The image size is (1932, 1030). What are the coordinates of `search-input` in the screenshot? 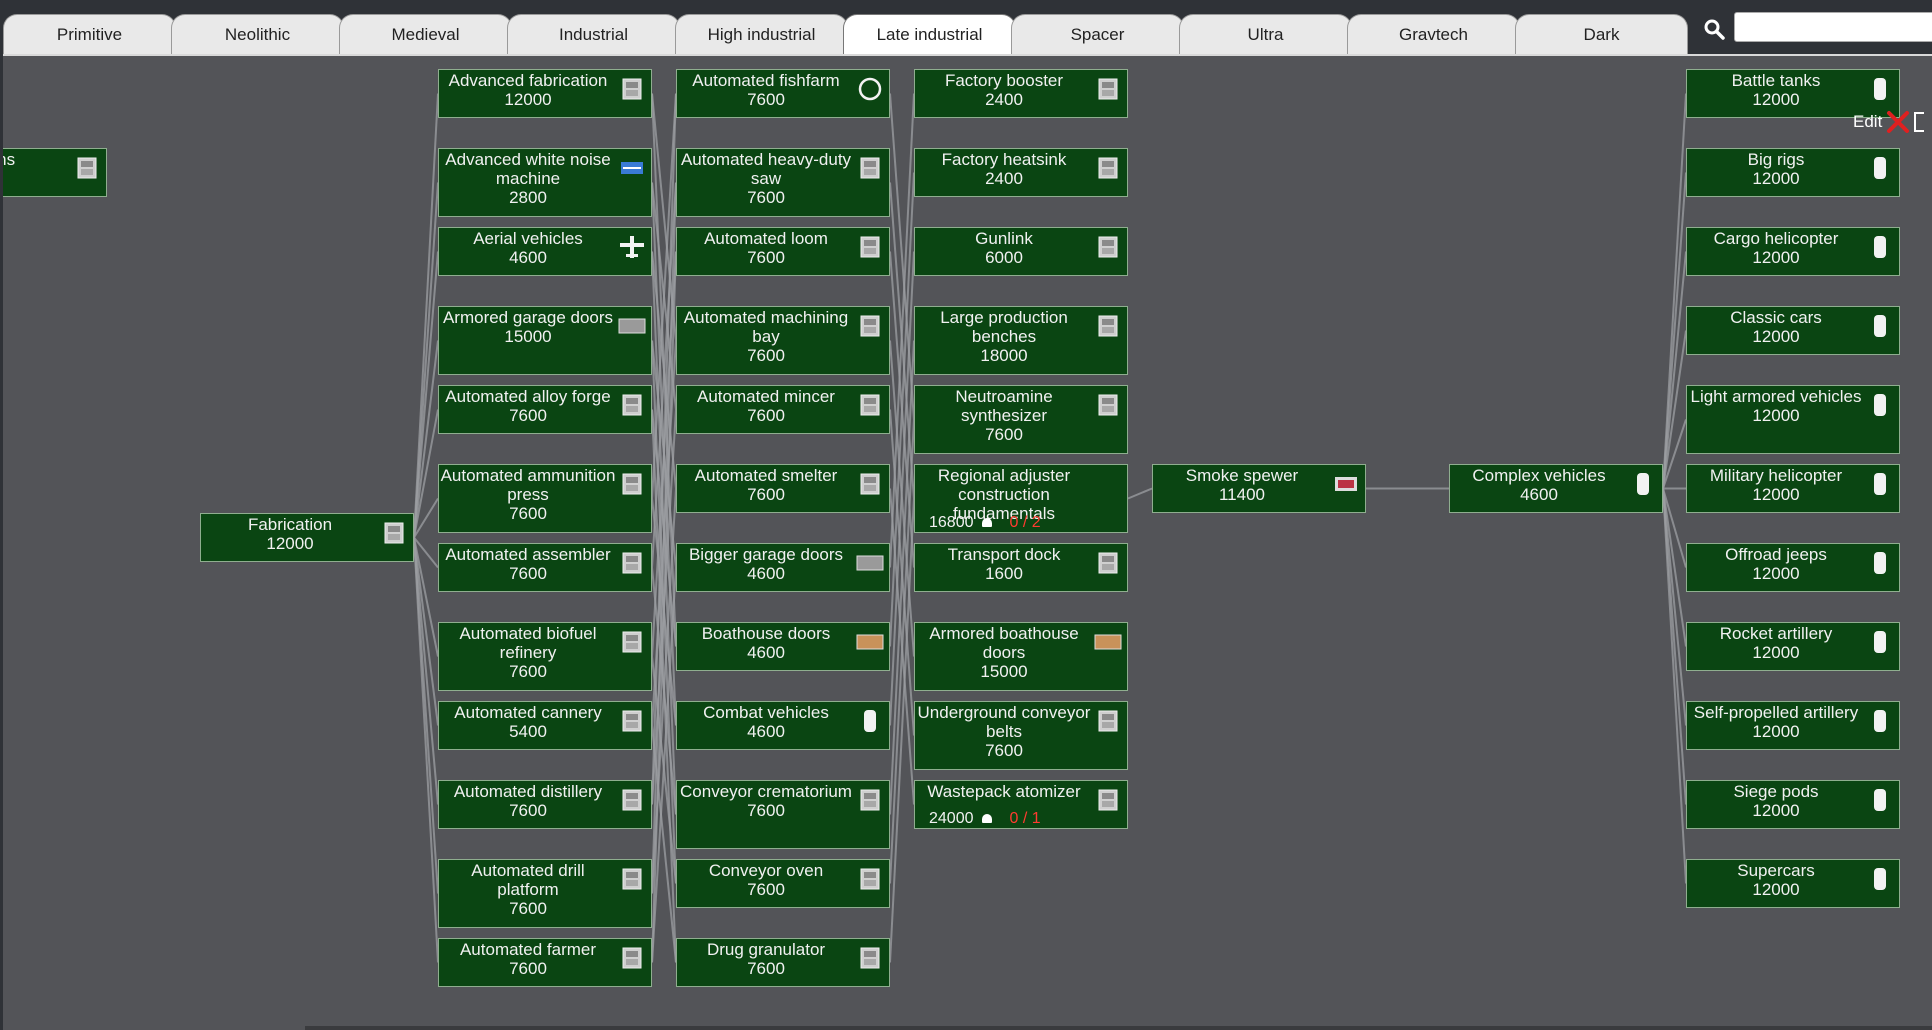 It's located at (1833, 27).